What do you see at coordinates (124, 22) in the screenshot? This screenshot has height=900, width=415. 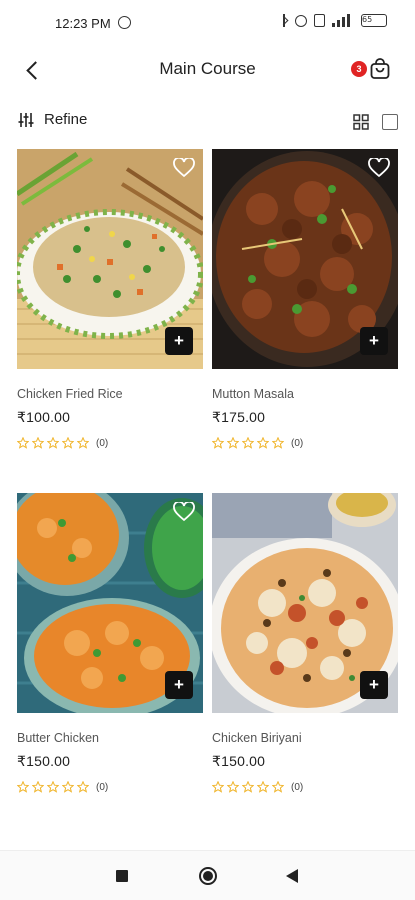 I see `whatsapp-icon` at bounding box center [124, 22].